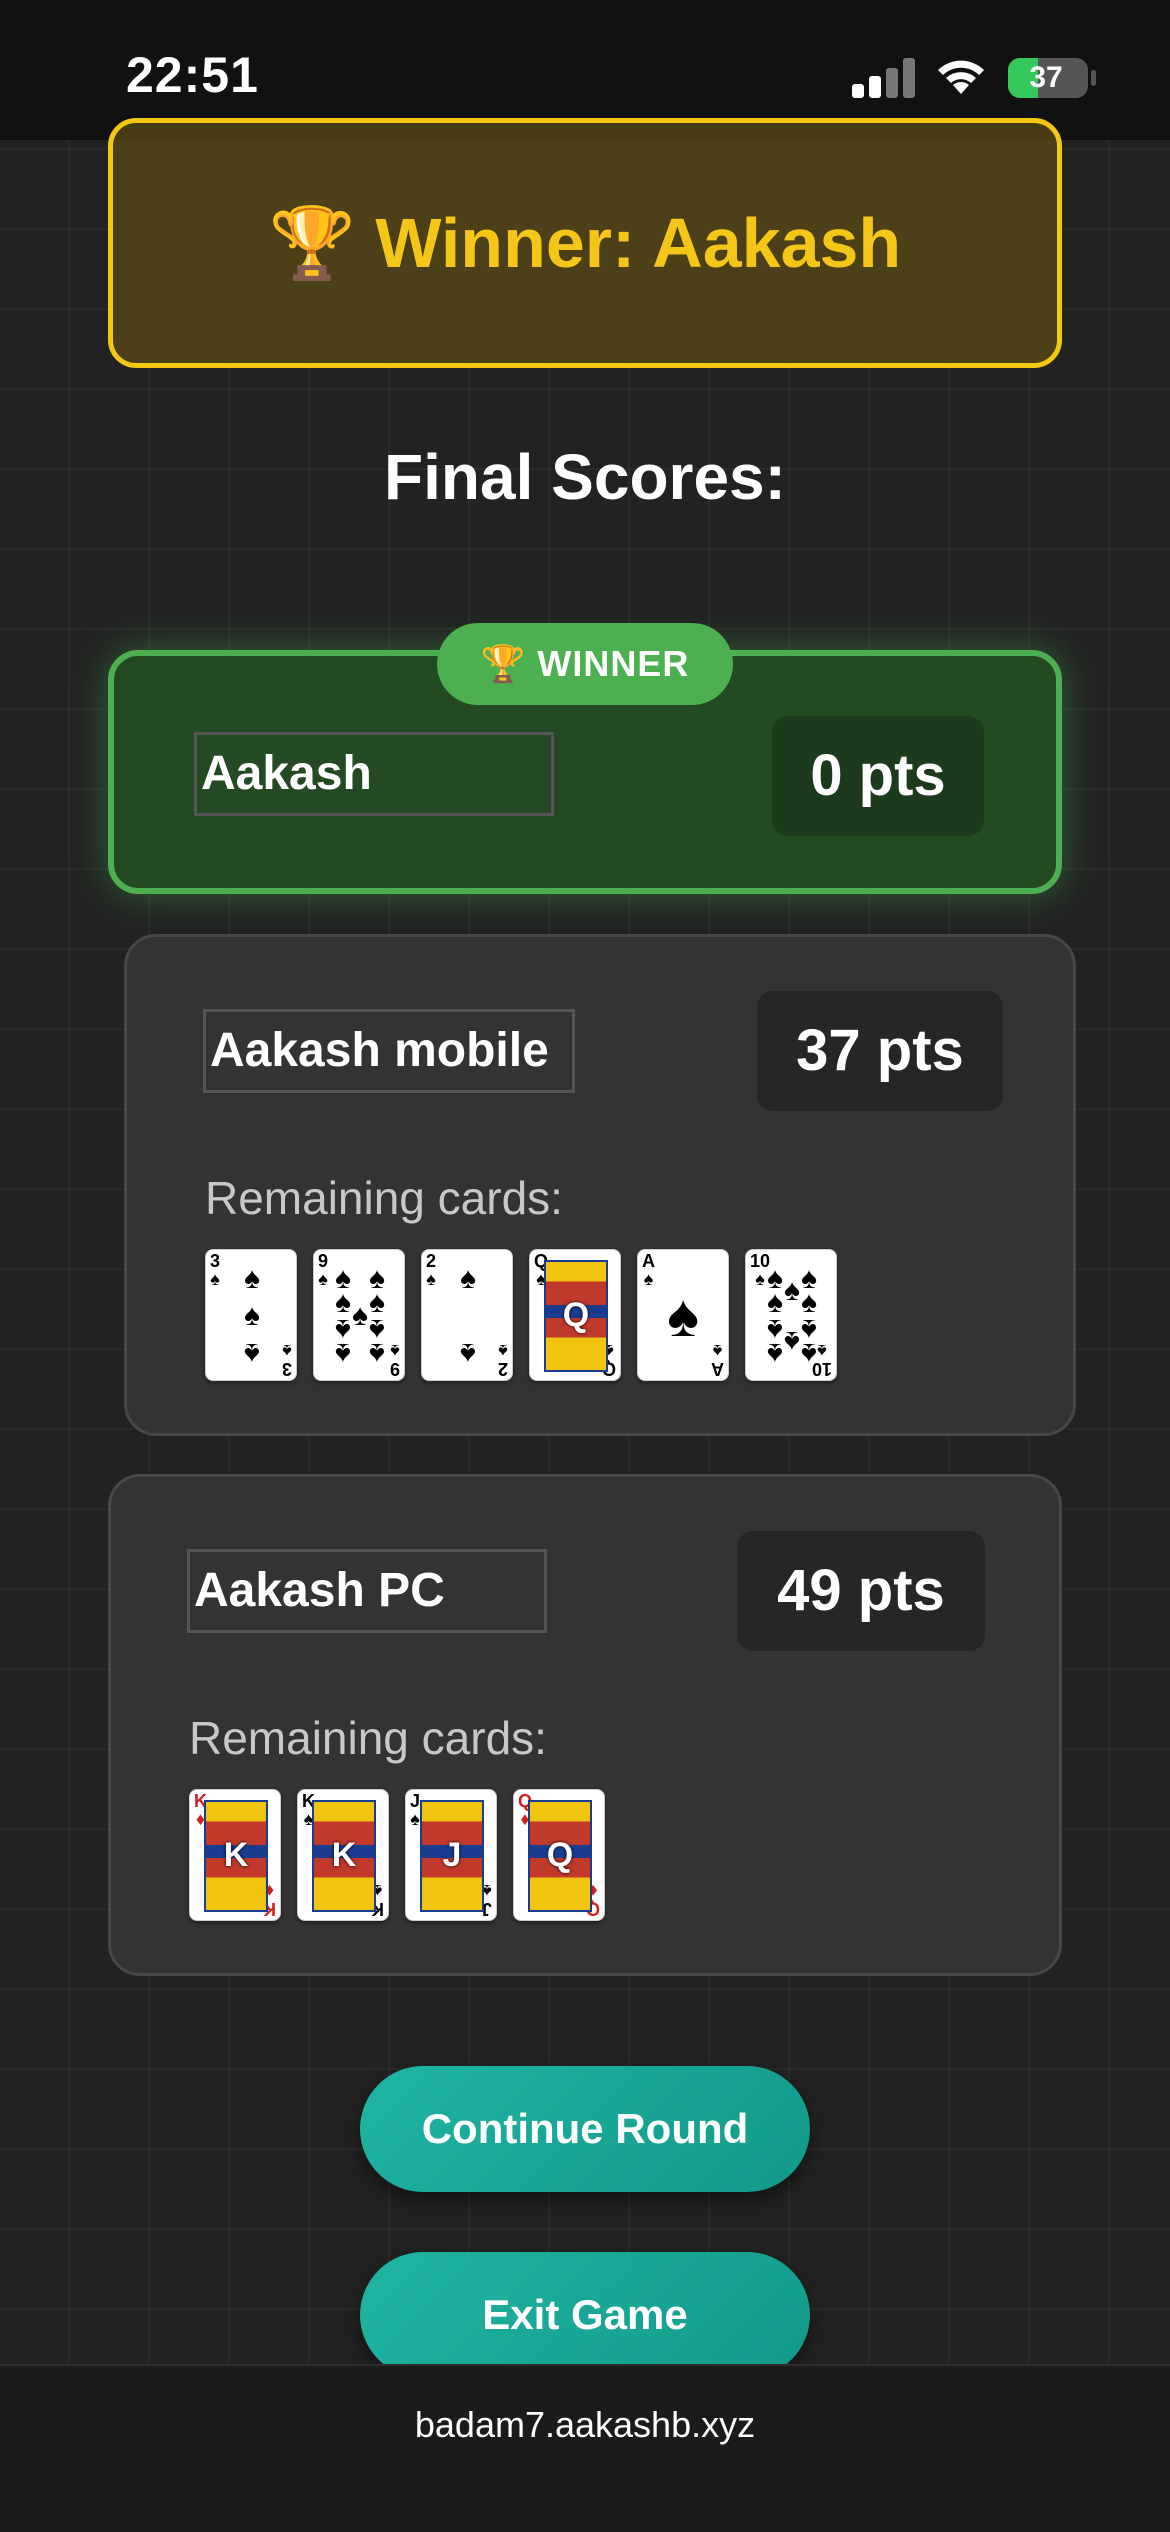 This screenshot has width=1170, height=2532. What do you see at coordinates (880, 1051) in the screenshot?
I see `player-points: 37 pts` at bounding box center [880, 1051].